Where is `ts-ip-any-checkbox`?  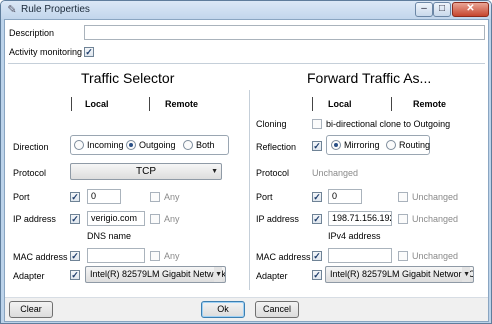
ts-ip-any-checkbox is located at coordinates (155, 219).